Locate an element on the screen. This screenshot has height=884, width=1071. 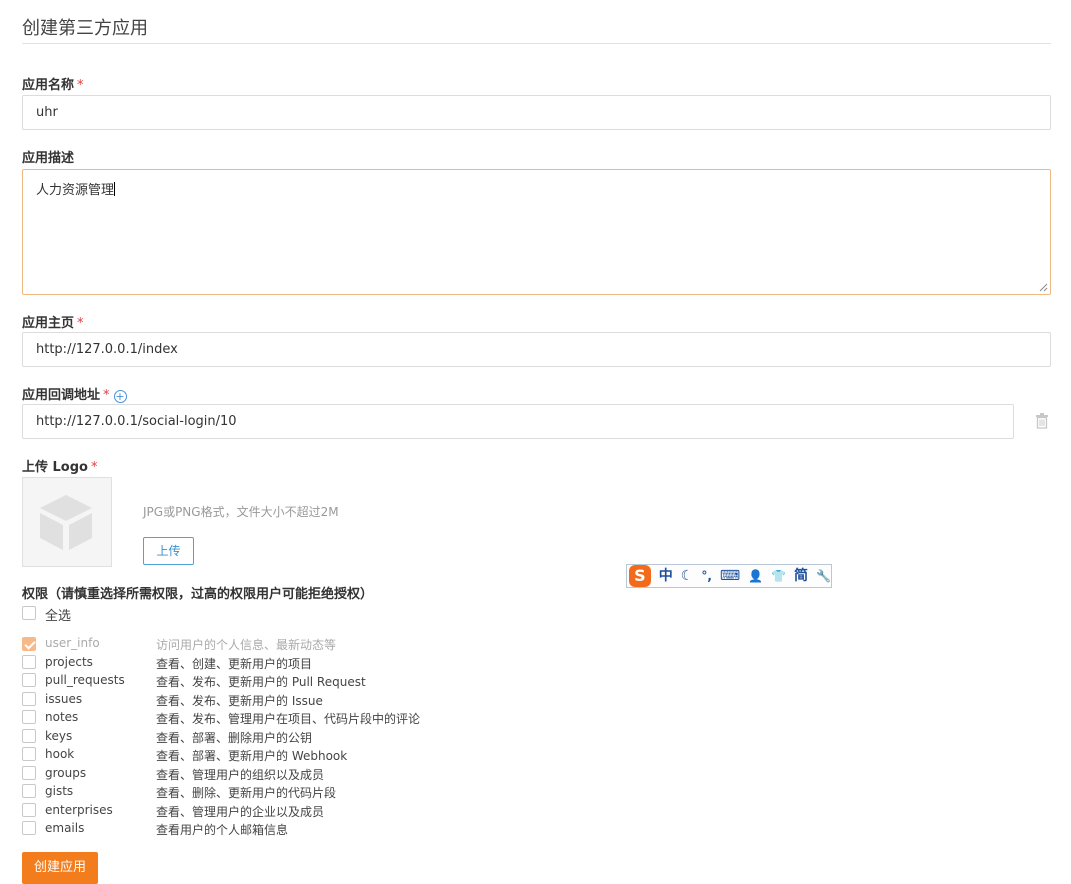
perm-name: hook is located at coordinates (59, 754).